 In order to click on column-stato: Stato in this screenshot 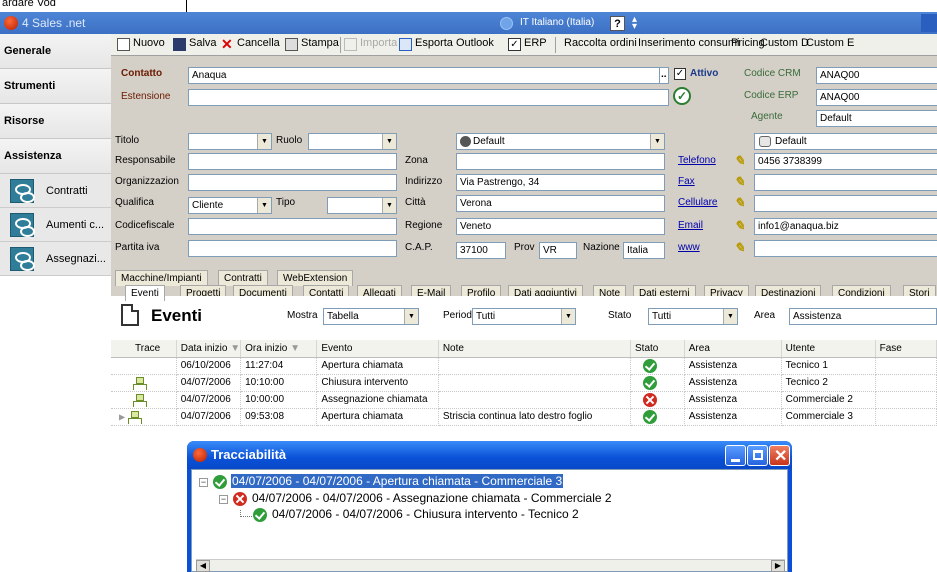, I will do `click(657, 349)`.